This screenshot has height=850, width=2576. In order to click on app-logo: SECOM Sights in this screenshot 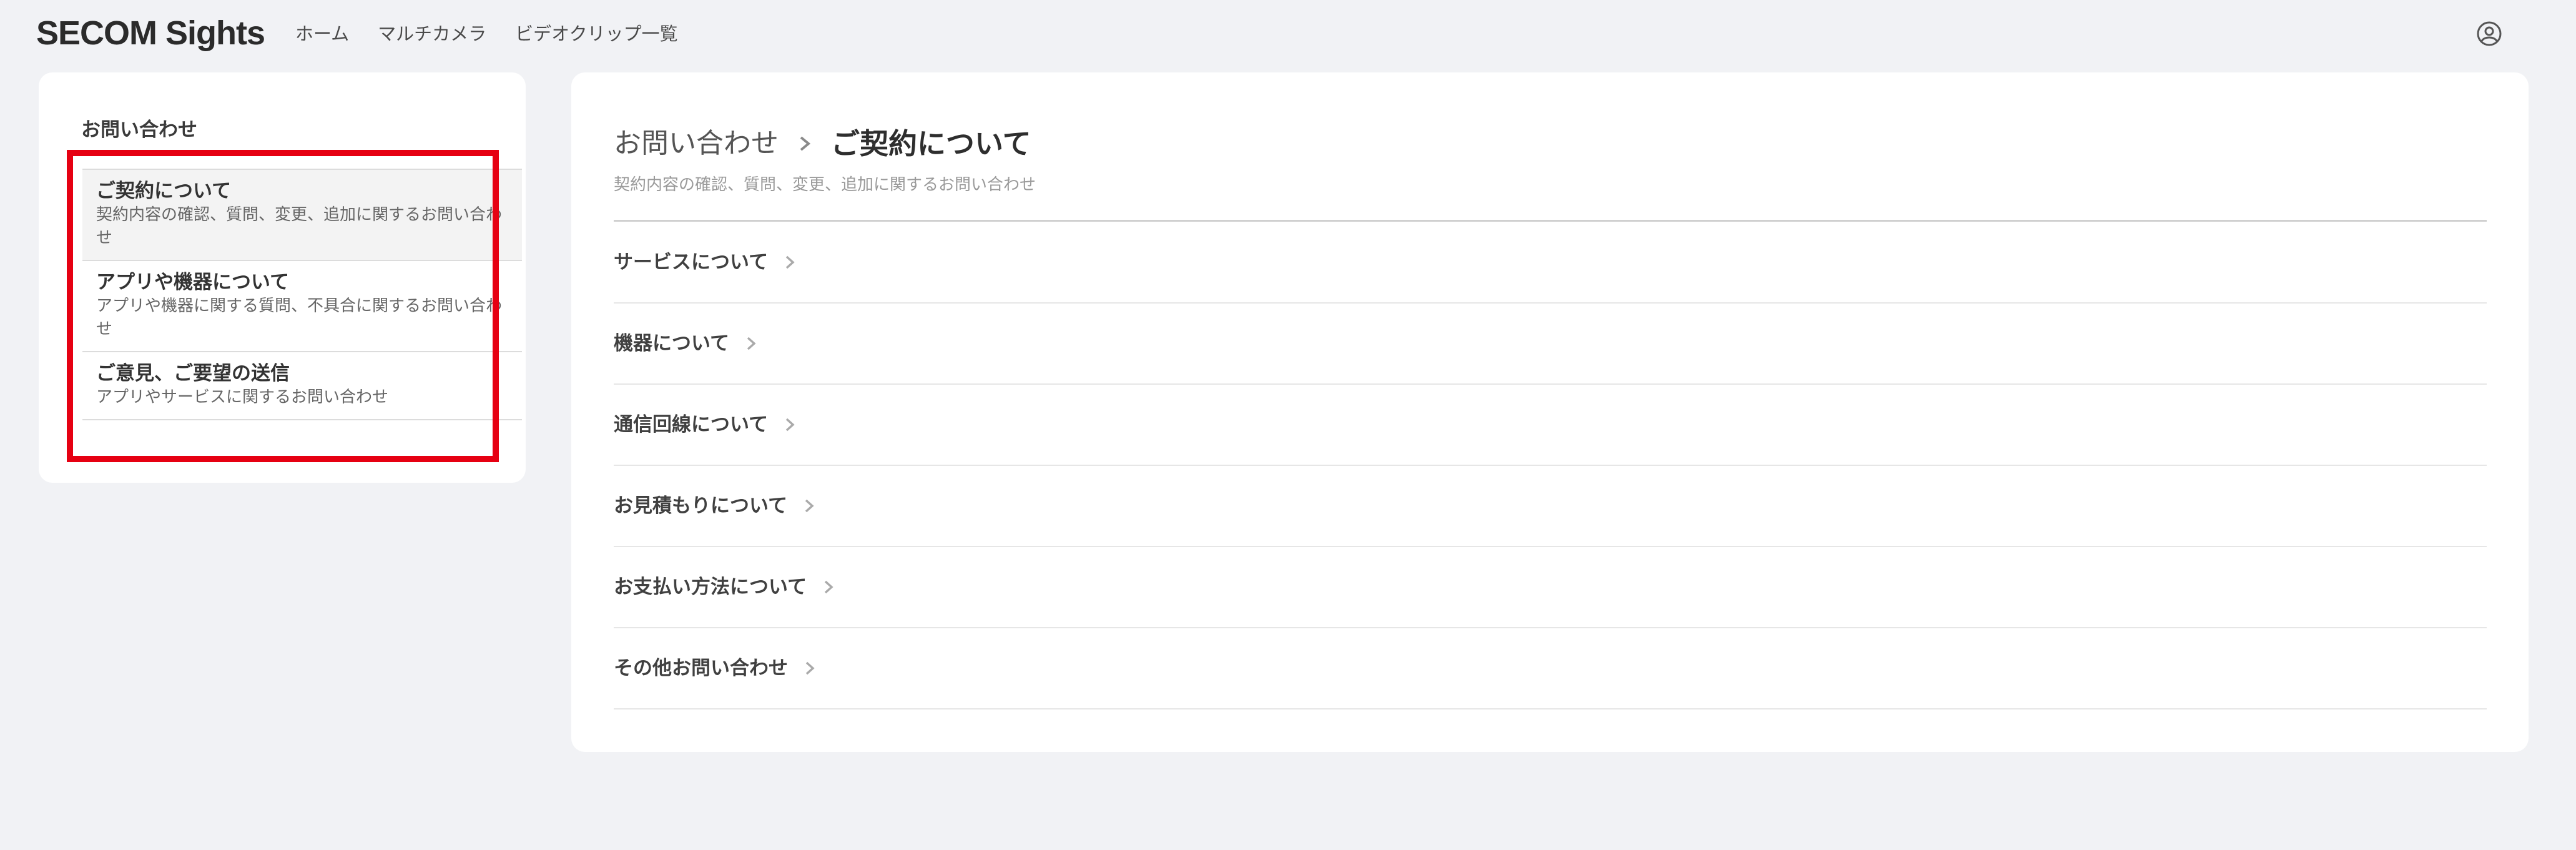, I will do `click(150, 33)`.